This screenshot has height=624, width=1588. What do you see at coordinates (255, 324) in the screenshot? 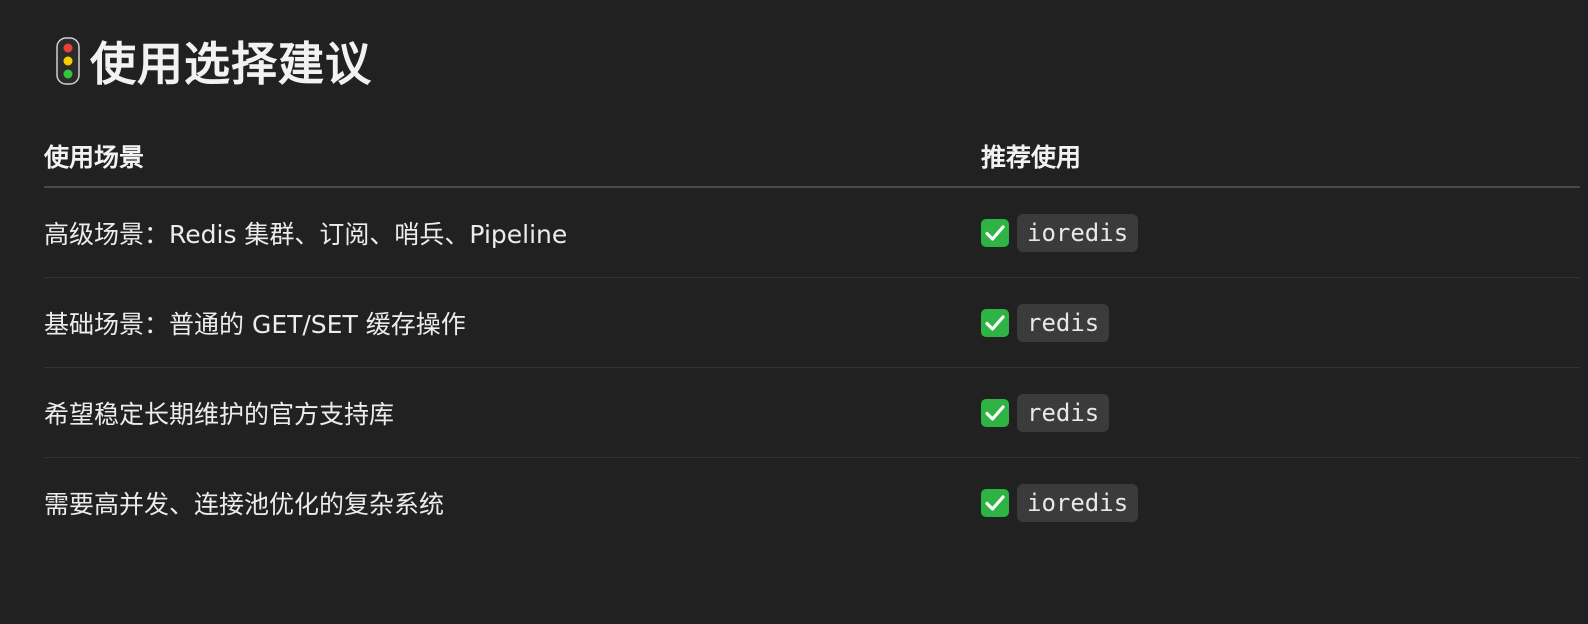
I see `scenario-cell: 基础场景：普通的 GET/SET 缓存操作` at bounding box center [255, 324].